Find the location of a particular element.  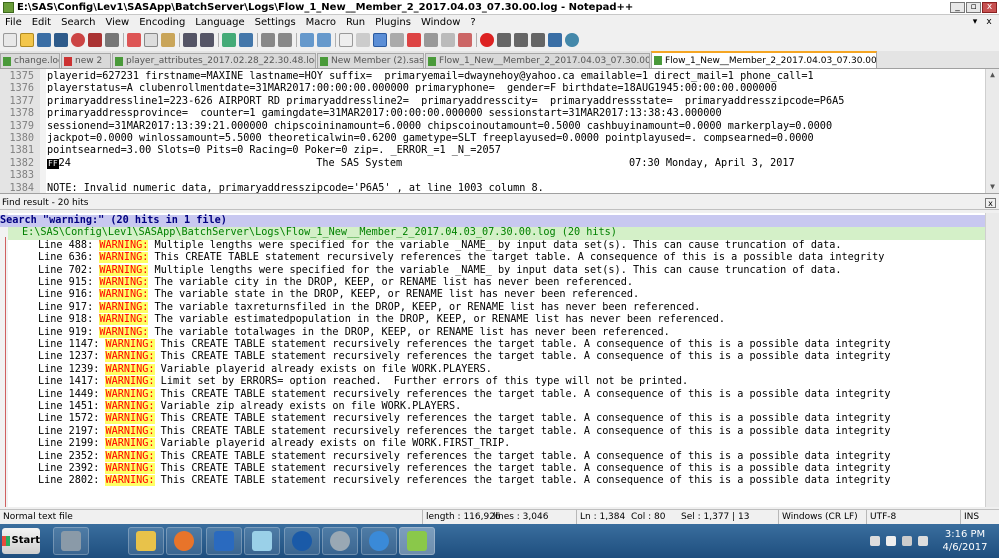

notepad-taskbar-icon is located at coordinates (262, 541).